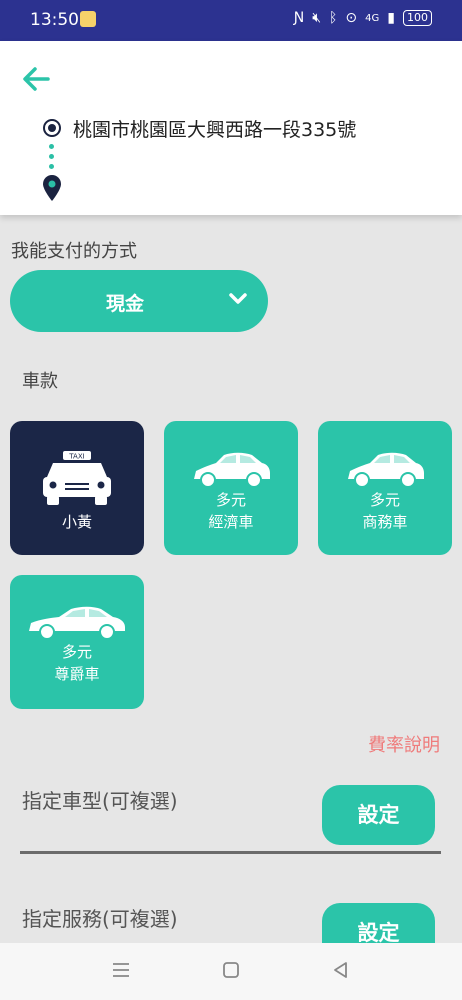 The width and height of the screenshot is (462, 1000). What do you see at coordinates (372, 18) in the screenshot?
I see `network-label: 4G` at bounding box center [372, 18].